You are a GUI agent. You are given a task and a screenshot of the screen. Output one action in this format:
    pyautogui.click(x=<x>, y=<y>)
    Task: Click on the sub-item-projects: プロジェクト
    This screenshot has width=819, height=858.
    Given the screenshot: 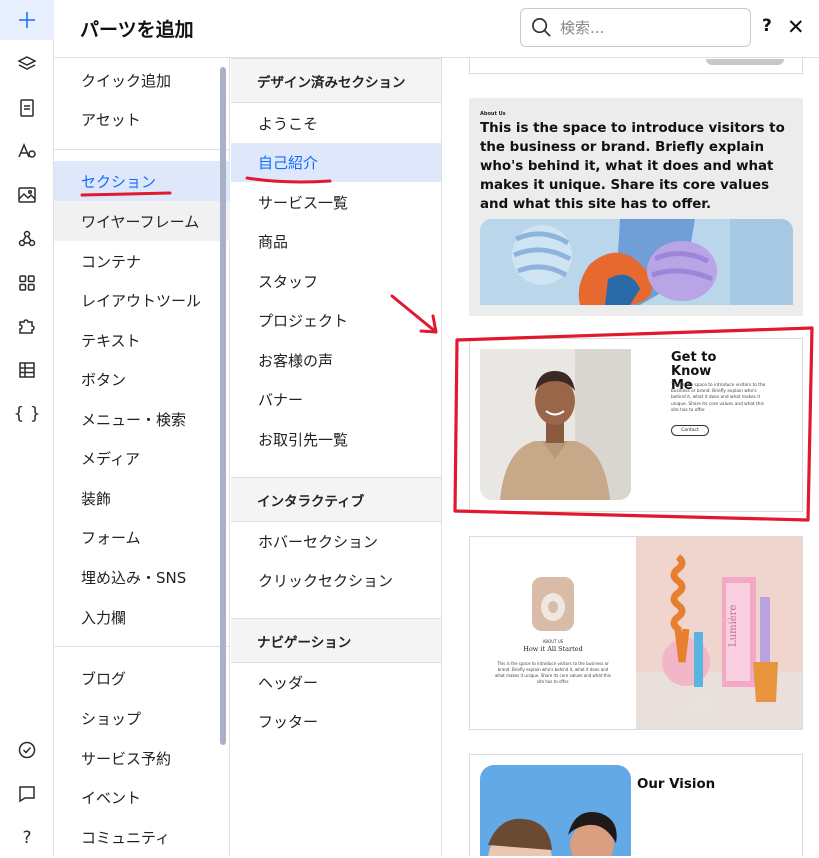 What is the action you would take?
    pyautogui.click(x=336, y=320)
    